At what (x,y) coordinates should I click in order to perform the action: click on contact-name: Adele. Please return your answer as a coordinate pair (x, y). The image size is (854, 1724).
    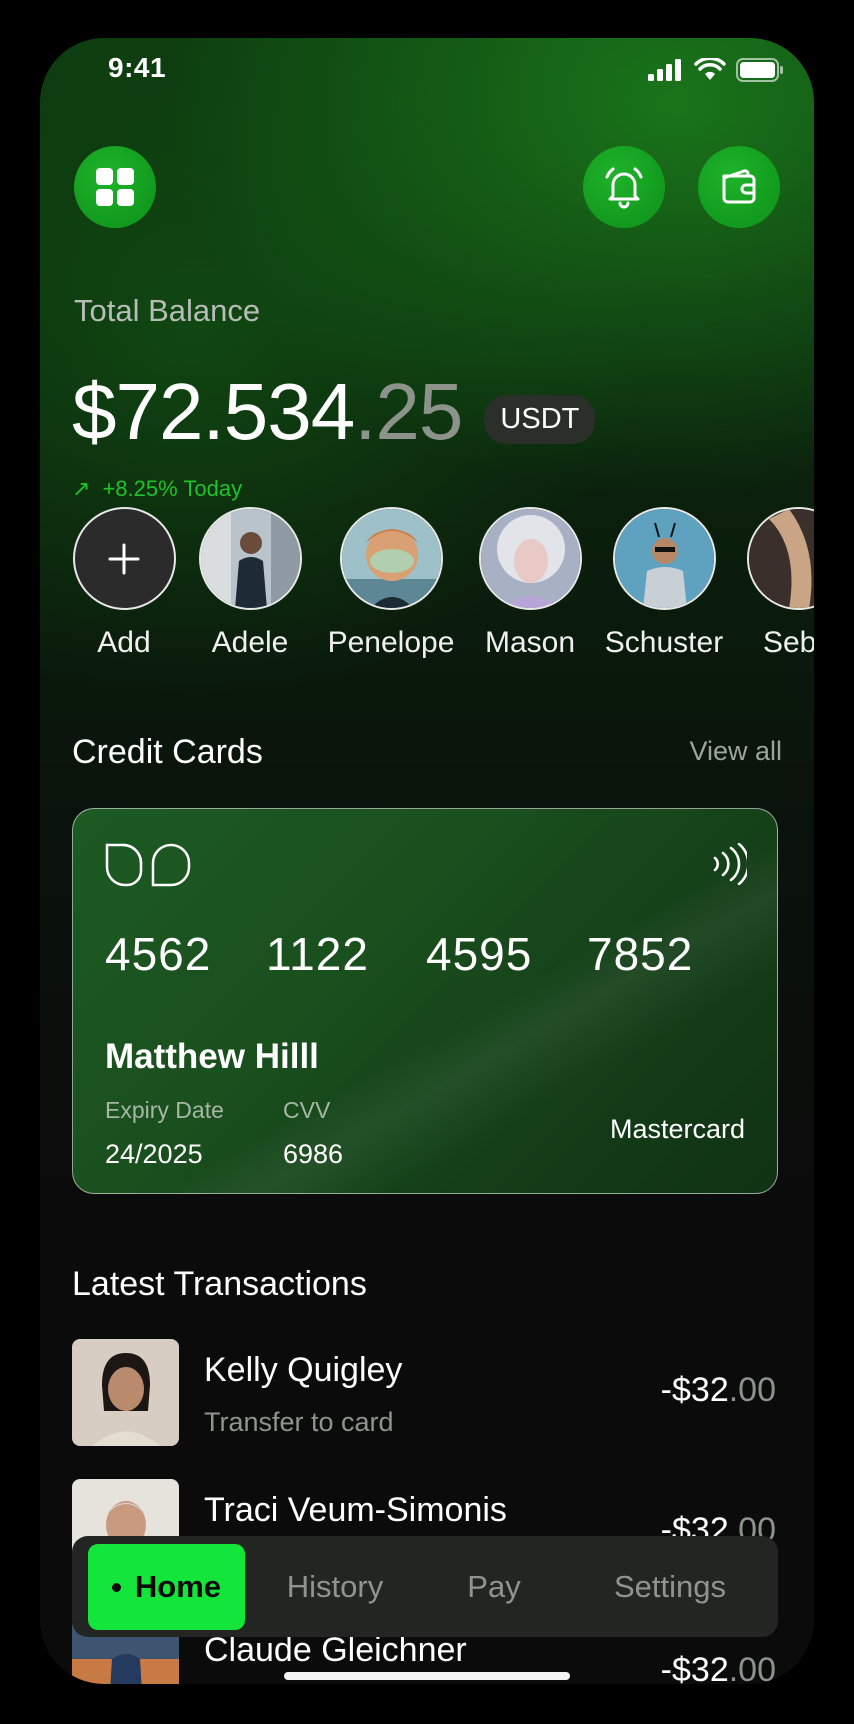
    Looking at the image, I should click on (250, 642).